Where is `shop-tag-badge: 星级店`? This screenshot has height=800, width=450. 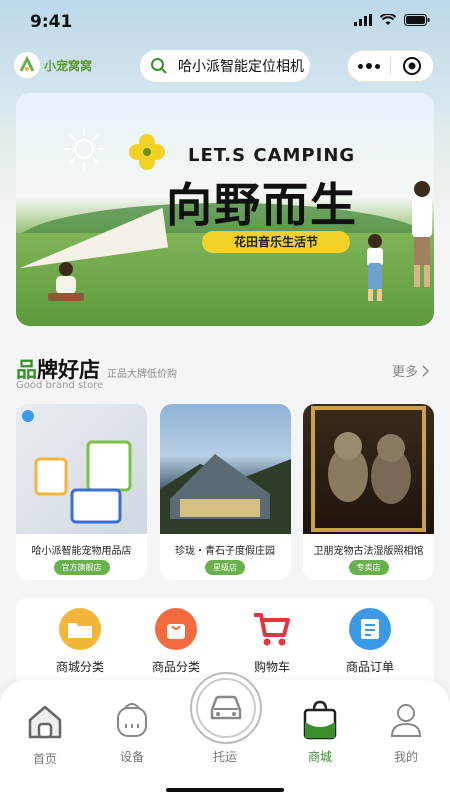
shop-tag-badge: 星级店 is located at coordinates (225, 567).